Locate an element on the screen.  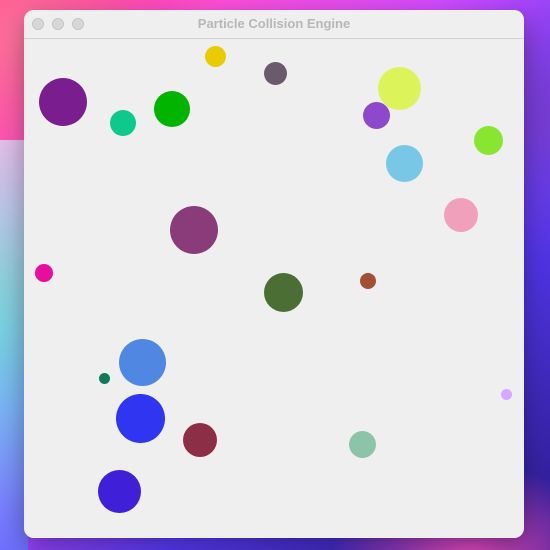
window-titlebar: Particle Collision Engine is located at coordinates (274, 24).